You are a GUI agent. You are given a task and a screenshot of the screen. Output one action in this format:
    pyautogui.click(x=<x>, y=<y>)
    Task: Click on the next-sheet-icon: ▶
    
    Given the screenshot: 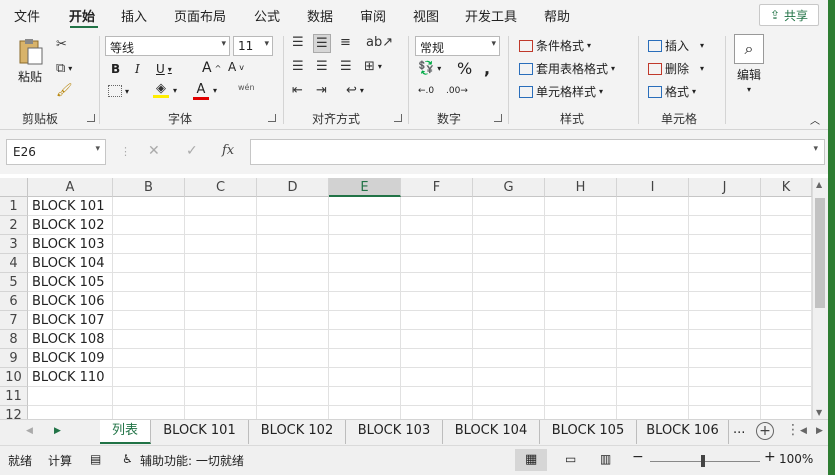 What is the action you would take?
    pyautogui.click(x=57, y=431)
    